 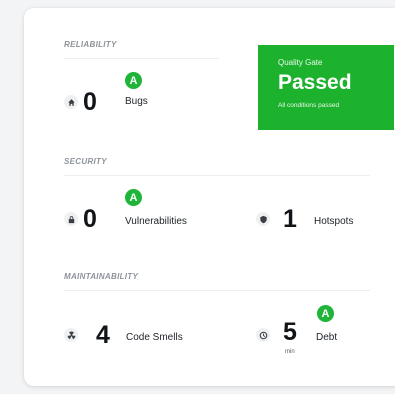 I want to click on debt-label: Debt, so click(x=327, y=337).